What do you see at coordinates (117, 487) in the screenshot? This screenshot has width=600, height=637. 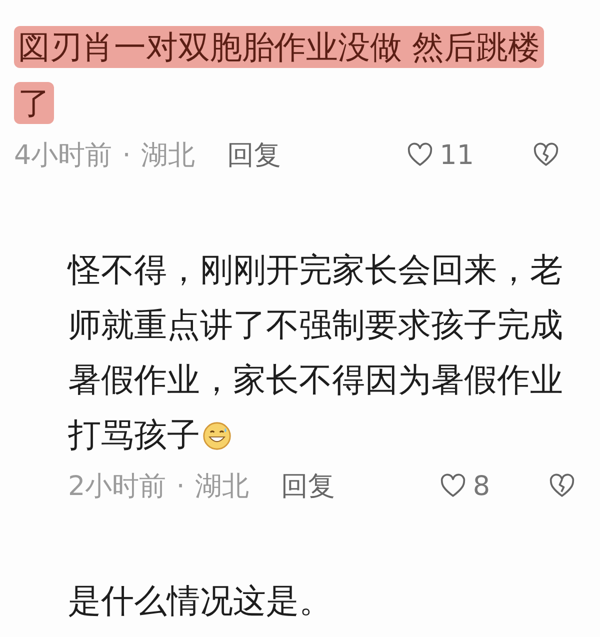 I see `comment-time: 2小时前` at bounding box center [117, 487].